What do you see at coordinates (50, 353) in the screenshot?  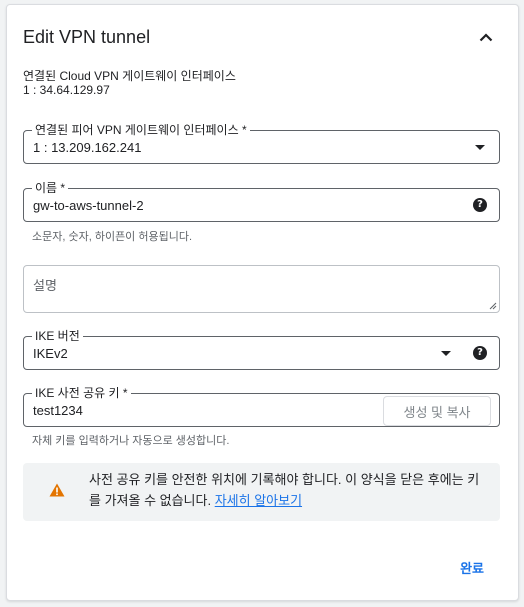 I see `ike-version-value: IKEv2` at bounding box center [50, 353].